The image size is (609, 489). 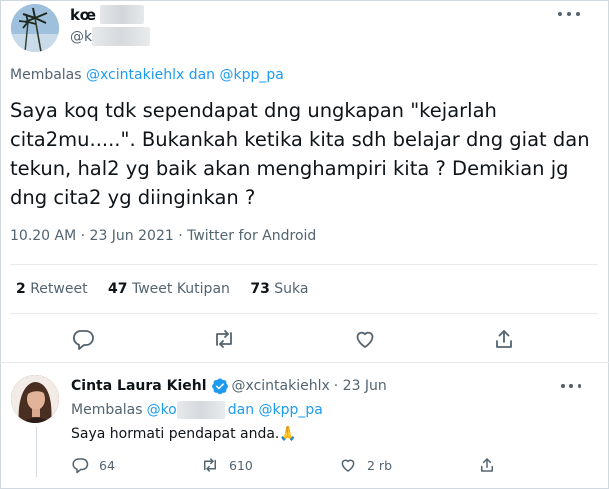 I want to click on redacted-handle, so click(x=121, y=36).